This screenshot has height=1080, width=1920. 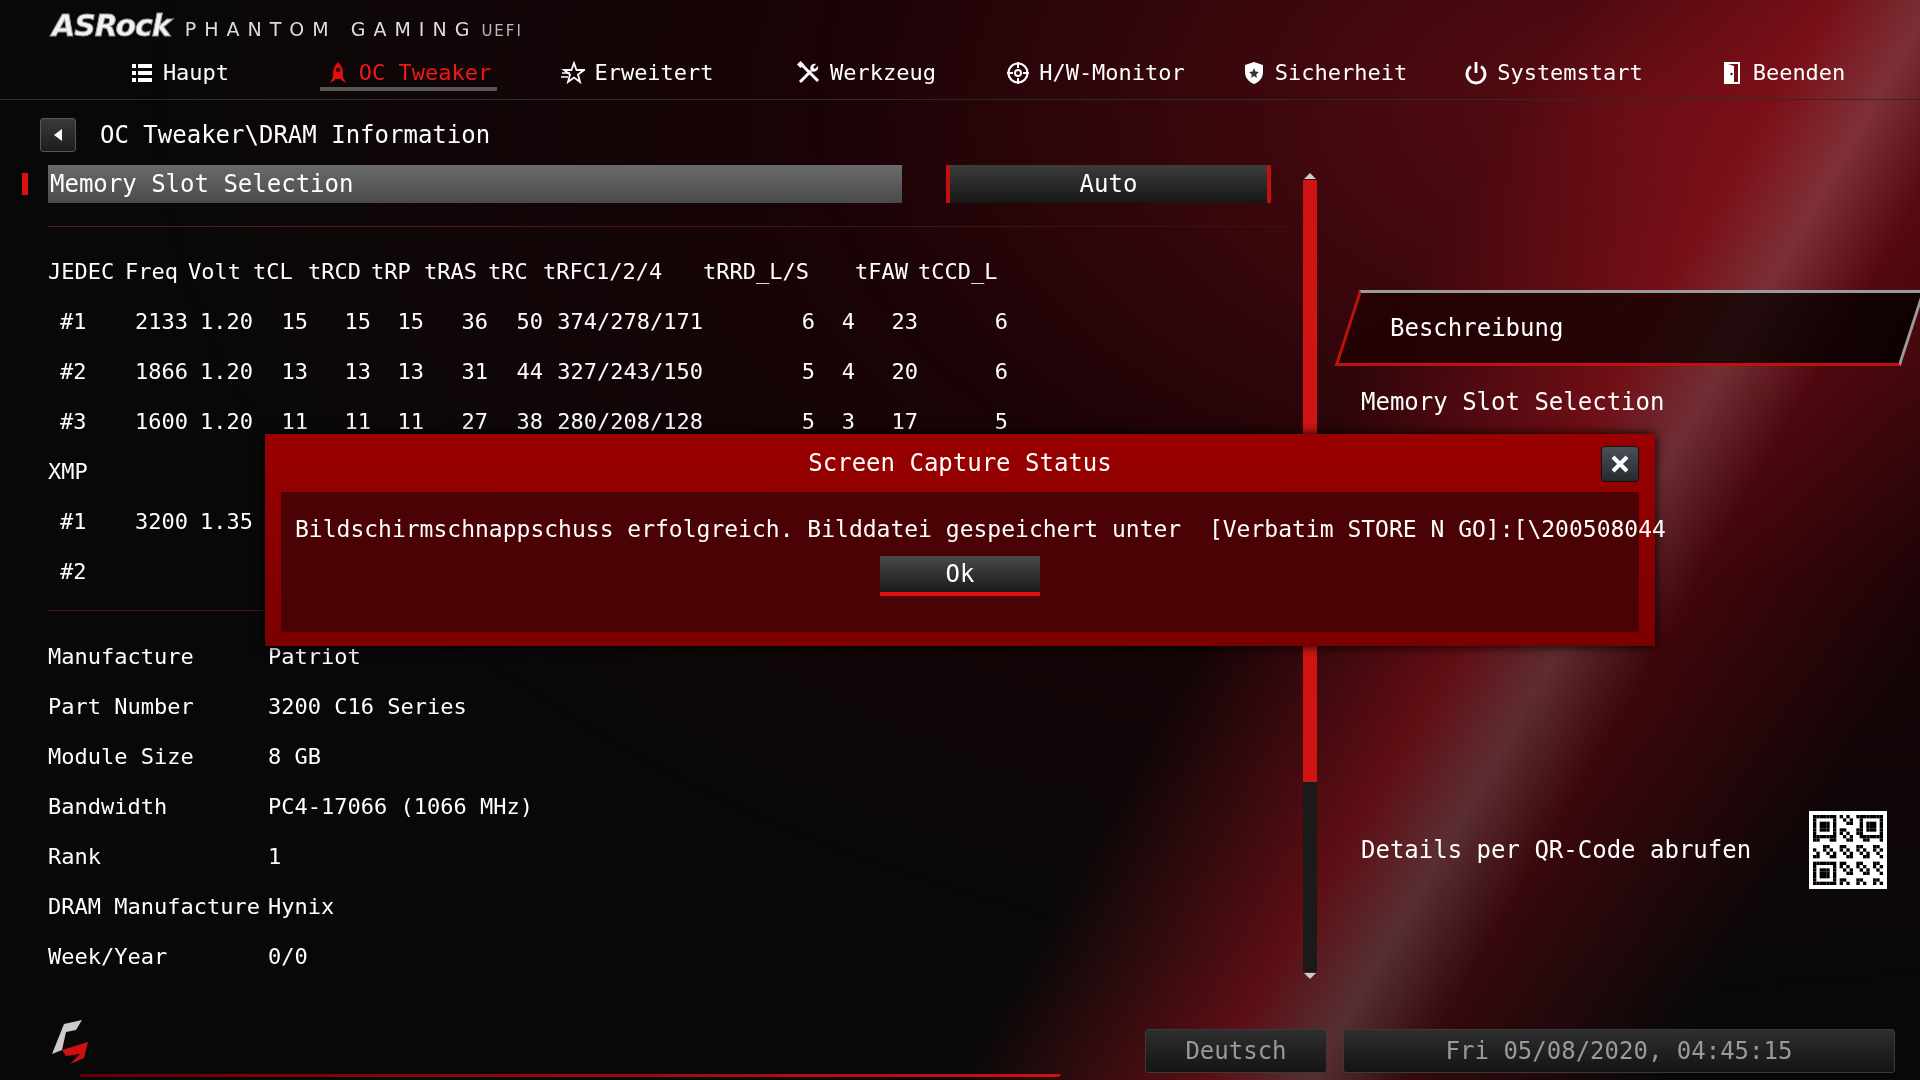 What do you see at coordinates (302, 906) in the screenshot?
I see `info-value: Hynix` at bounding box center [302, 906].